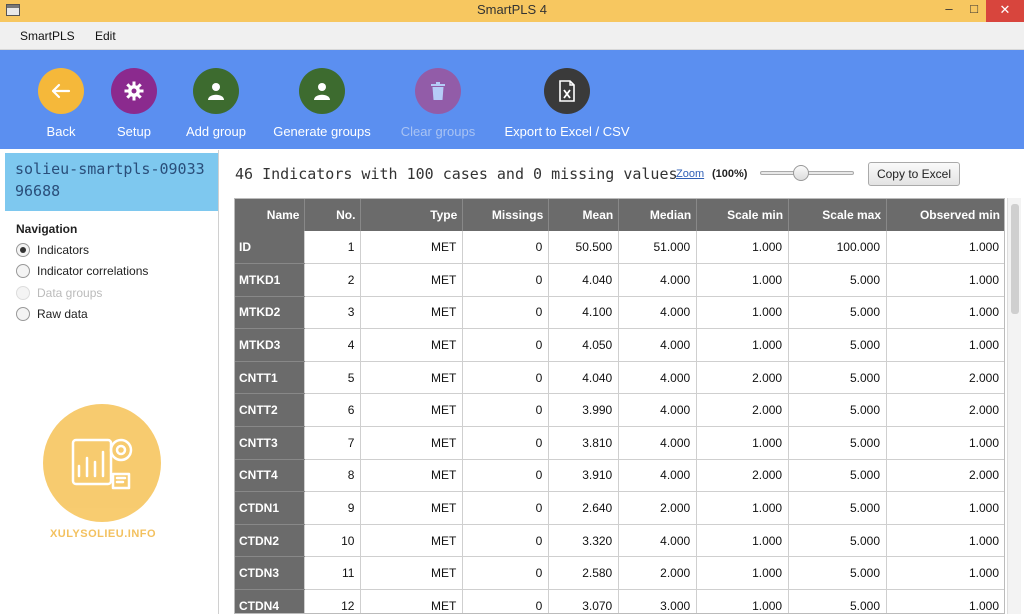  I want to click on row-name-cell: CNTT4, so click(270, 476).